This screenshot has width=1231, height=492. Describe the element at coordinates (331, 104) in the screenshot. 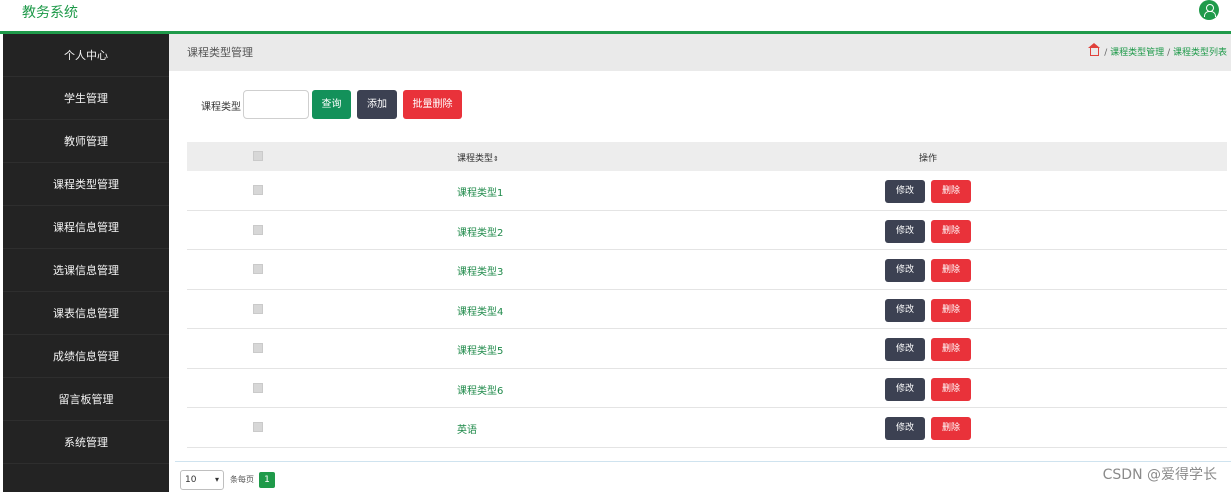

I see `query-button: 查询` at that location.